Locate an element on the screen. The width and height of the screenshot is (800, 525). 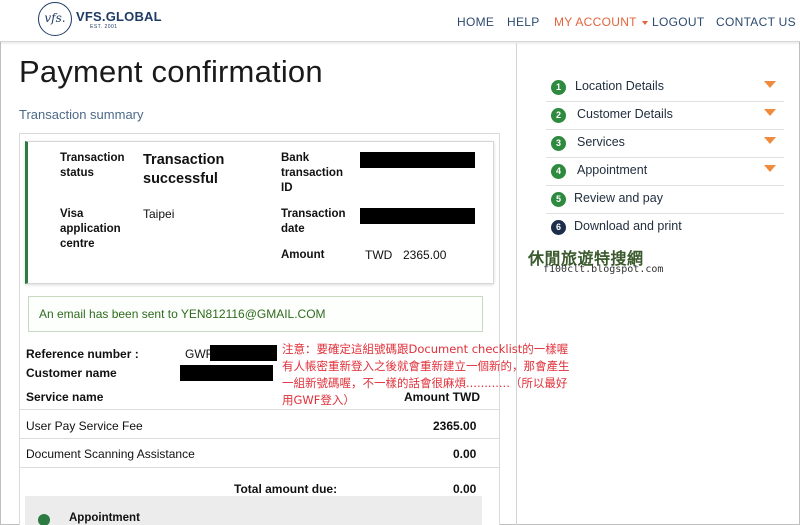
service-row-amount: 0.00 is located at coordinates (465, 454).